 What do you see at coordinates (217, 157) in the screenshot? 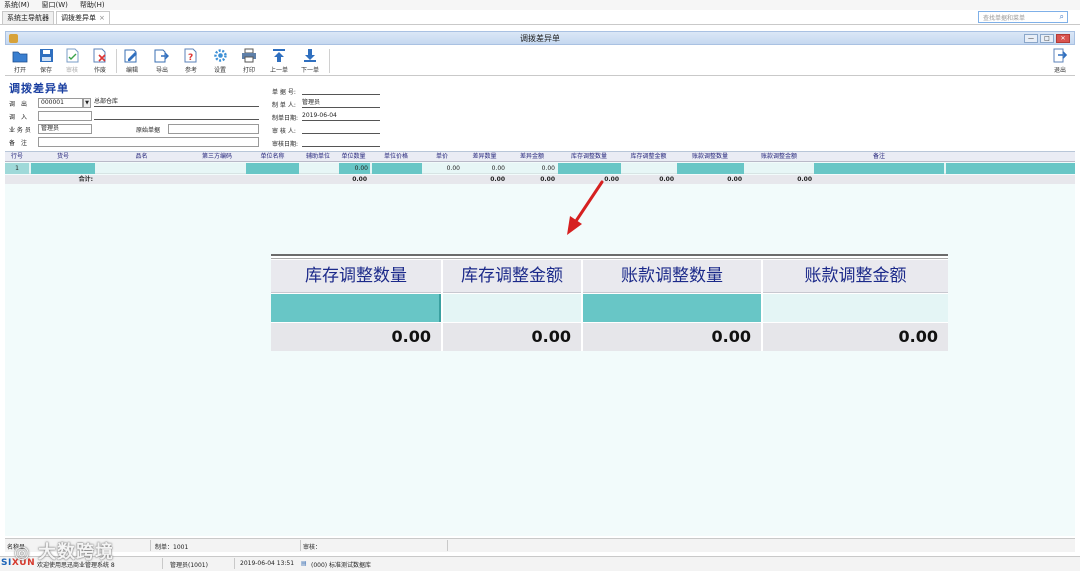
I see `col-header: 第三方编码` at bounding box center [217, 157].